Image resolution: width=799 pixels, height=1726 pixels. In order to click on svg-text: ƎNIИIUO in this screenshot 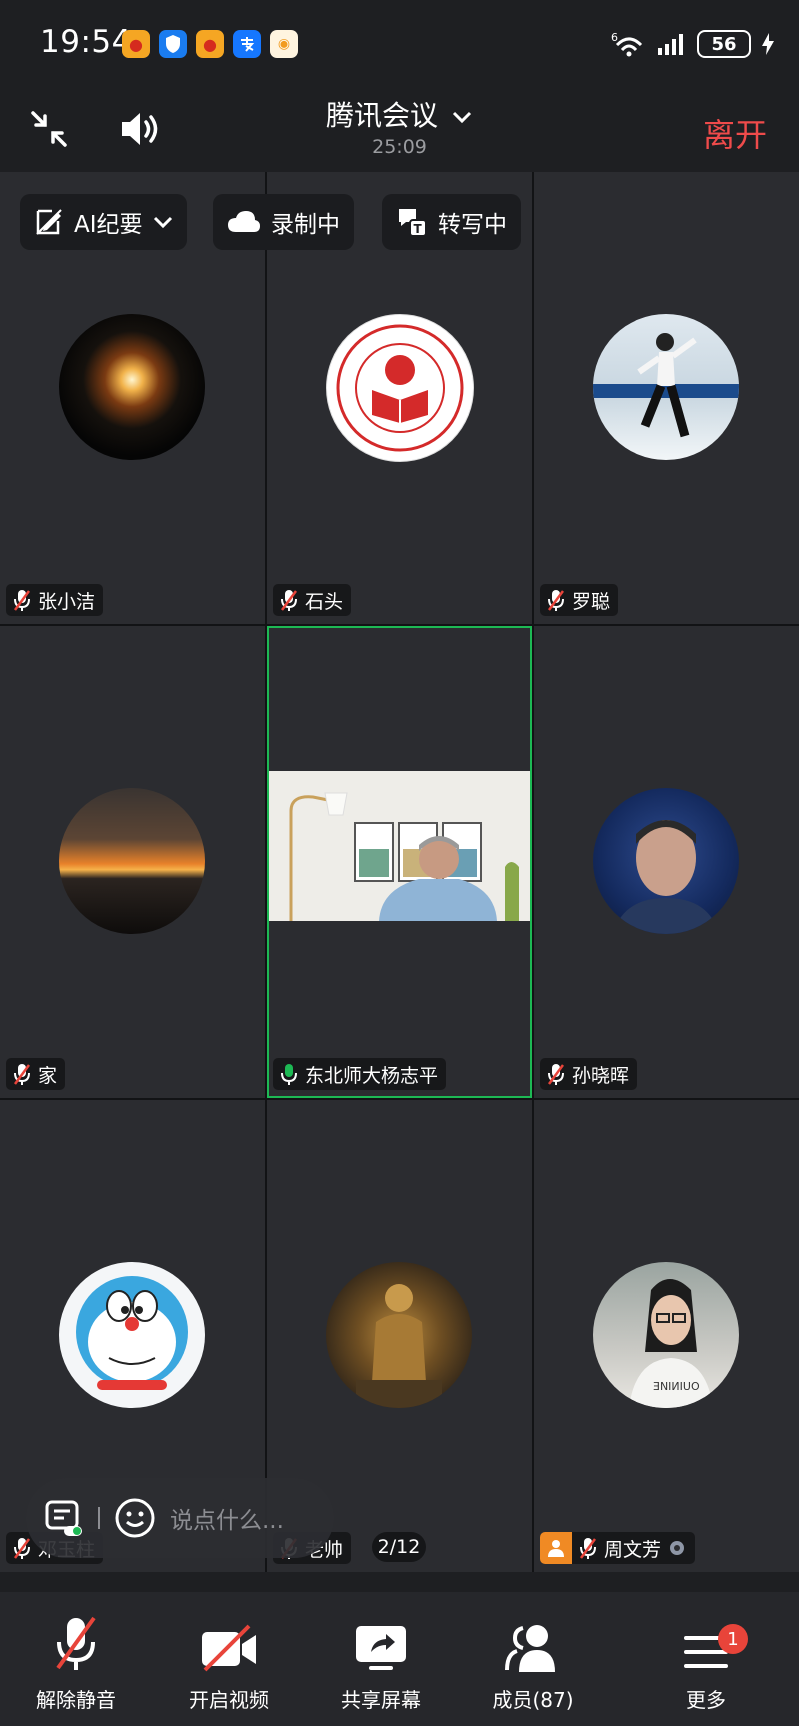, I will do `click(676, 1386)`.